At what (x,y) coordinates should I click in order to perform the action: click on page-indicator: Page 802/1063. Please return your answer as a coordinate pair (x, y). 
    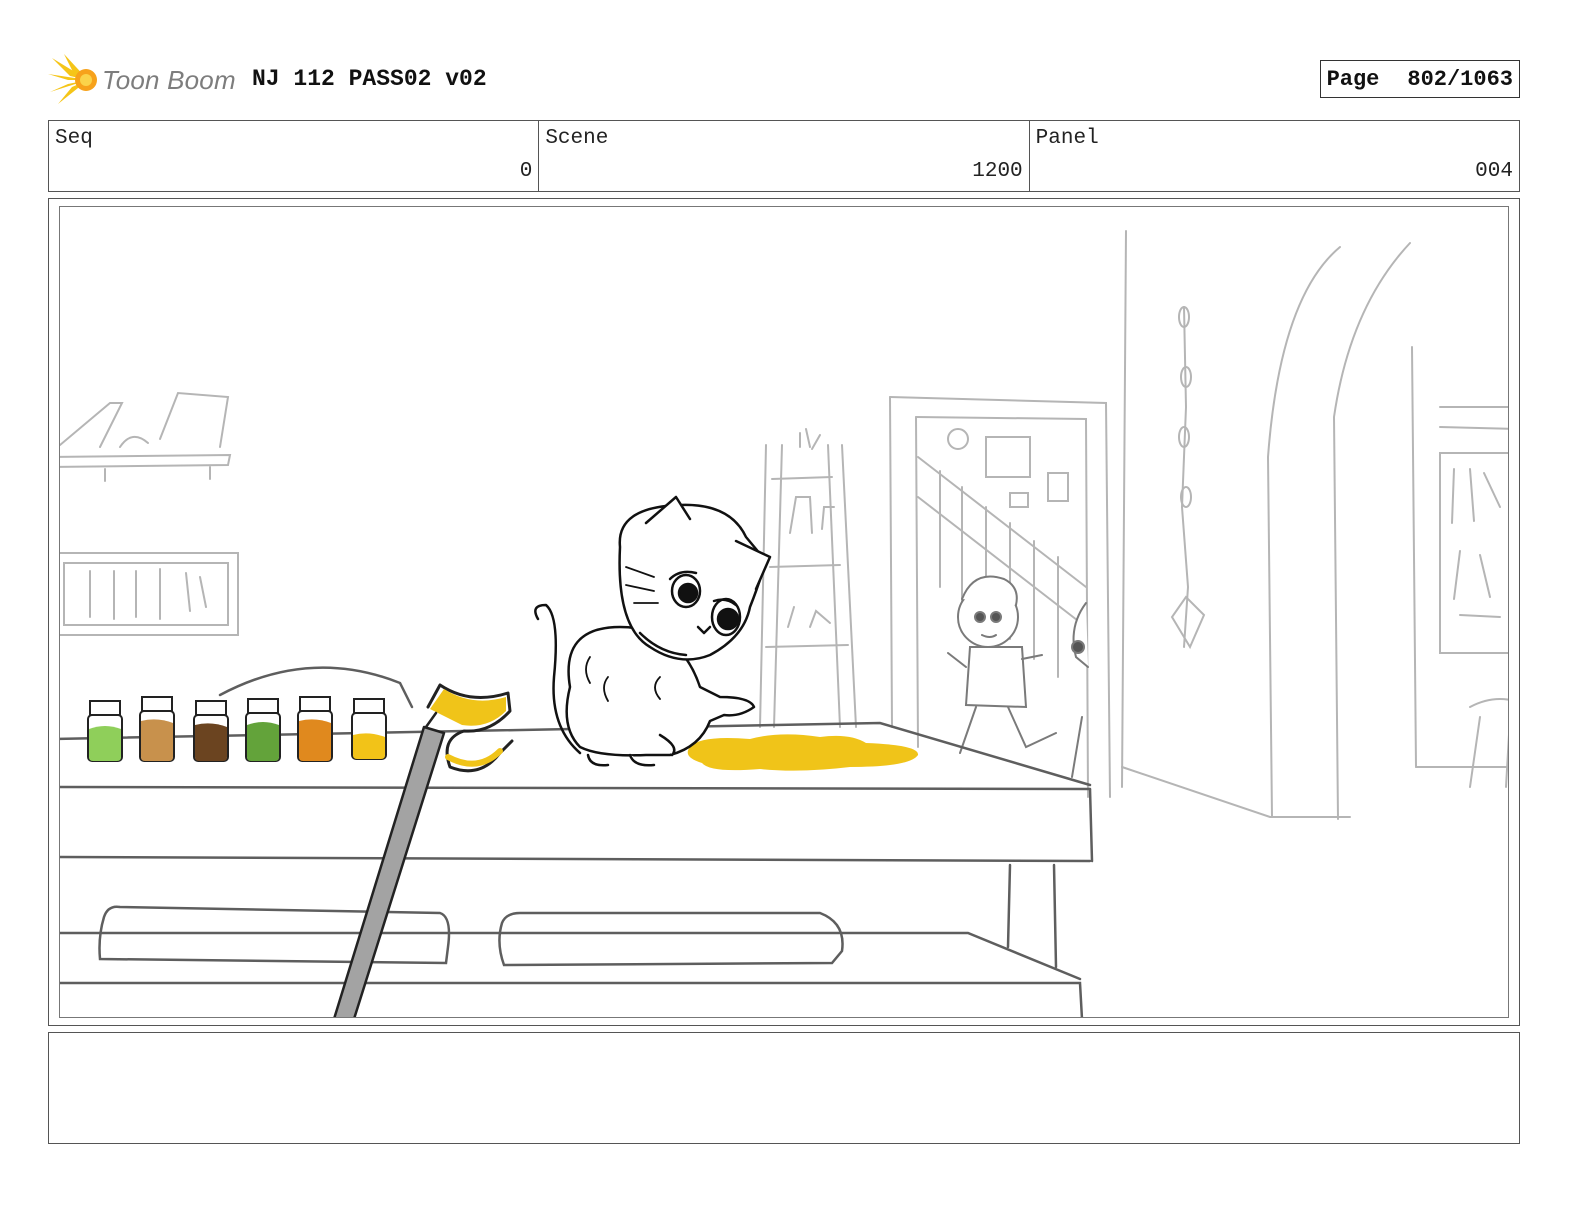
    Looking at the image, I should click on (1419, 79).